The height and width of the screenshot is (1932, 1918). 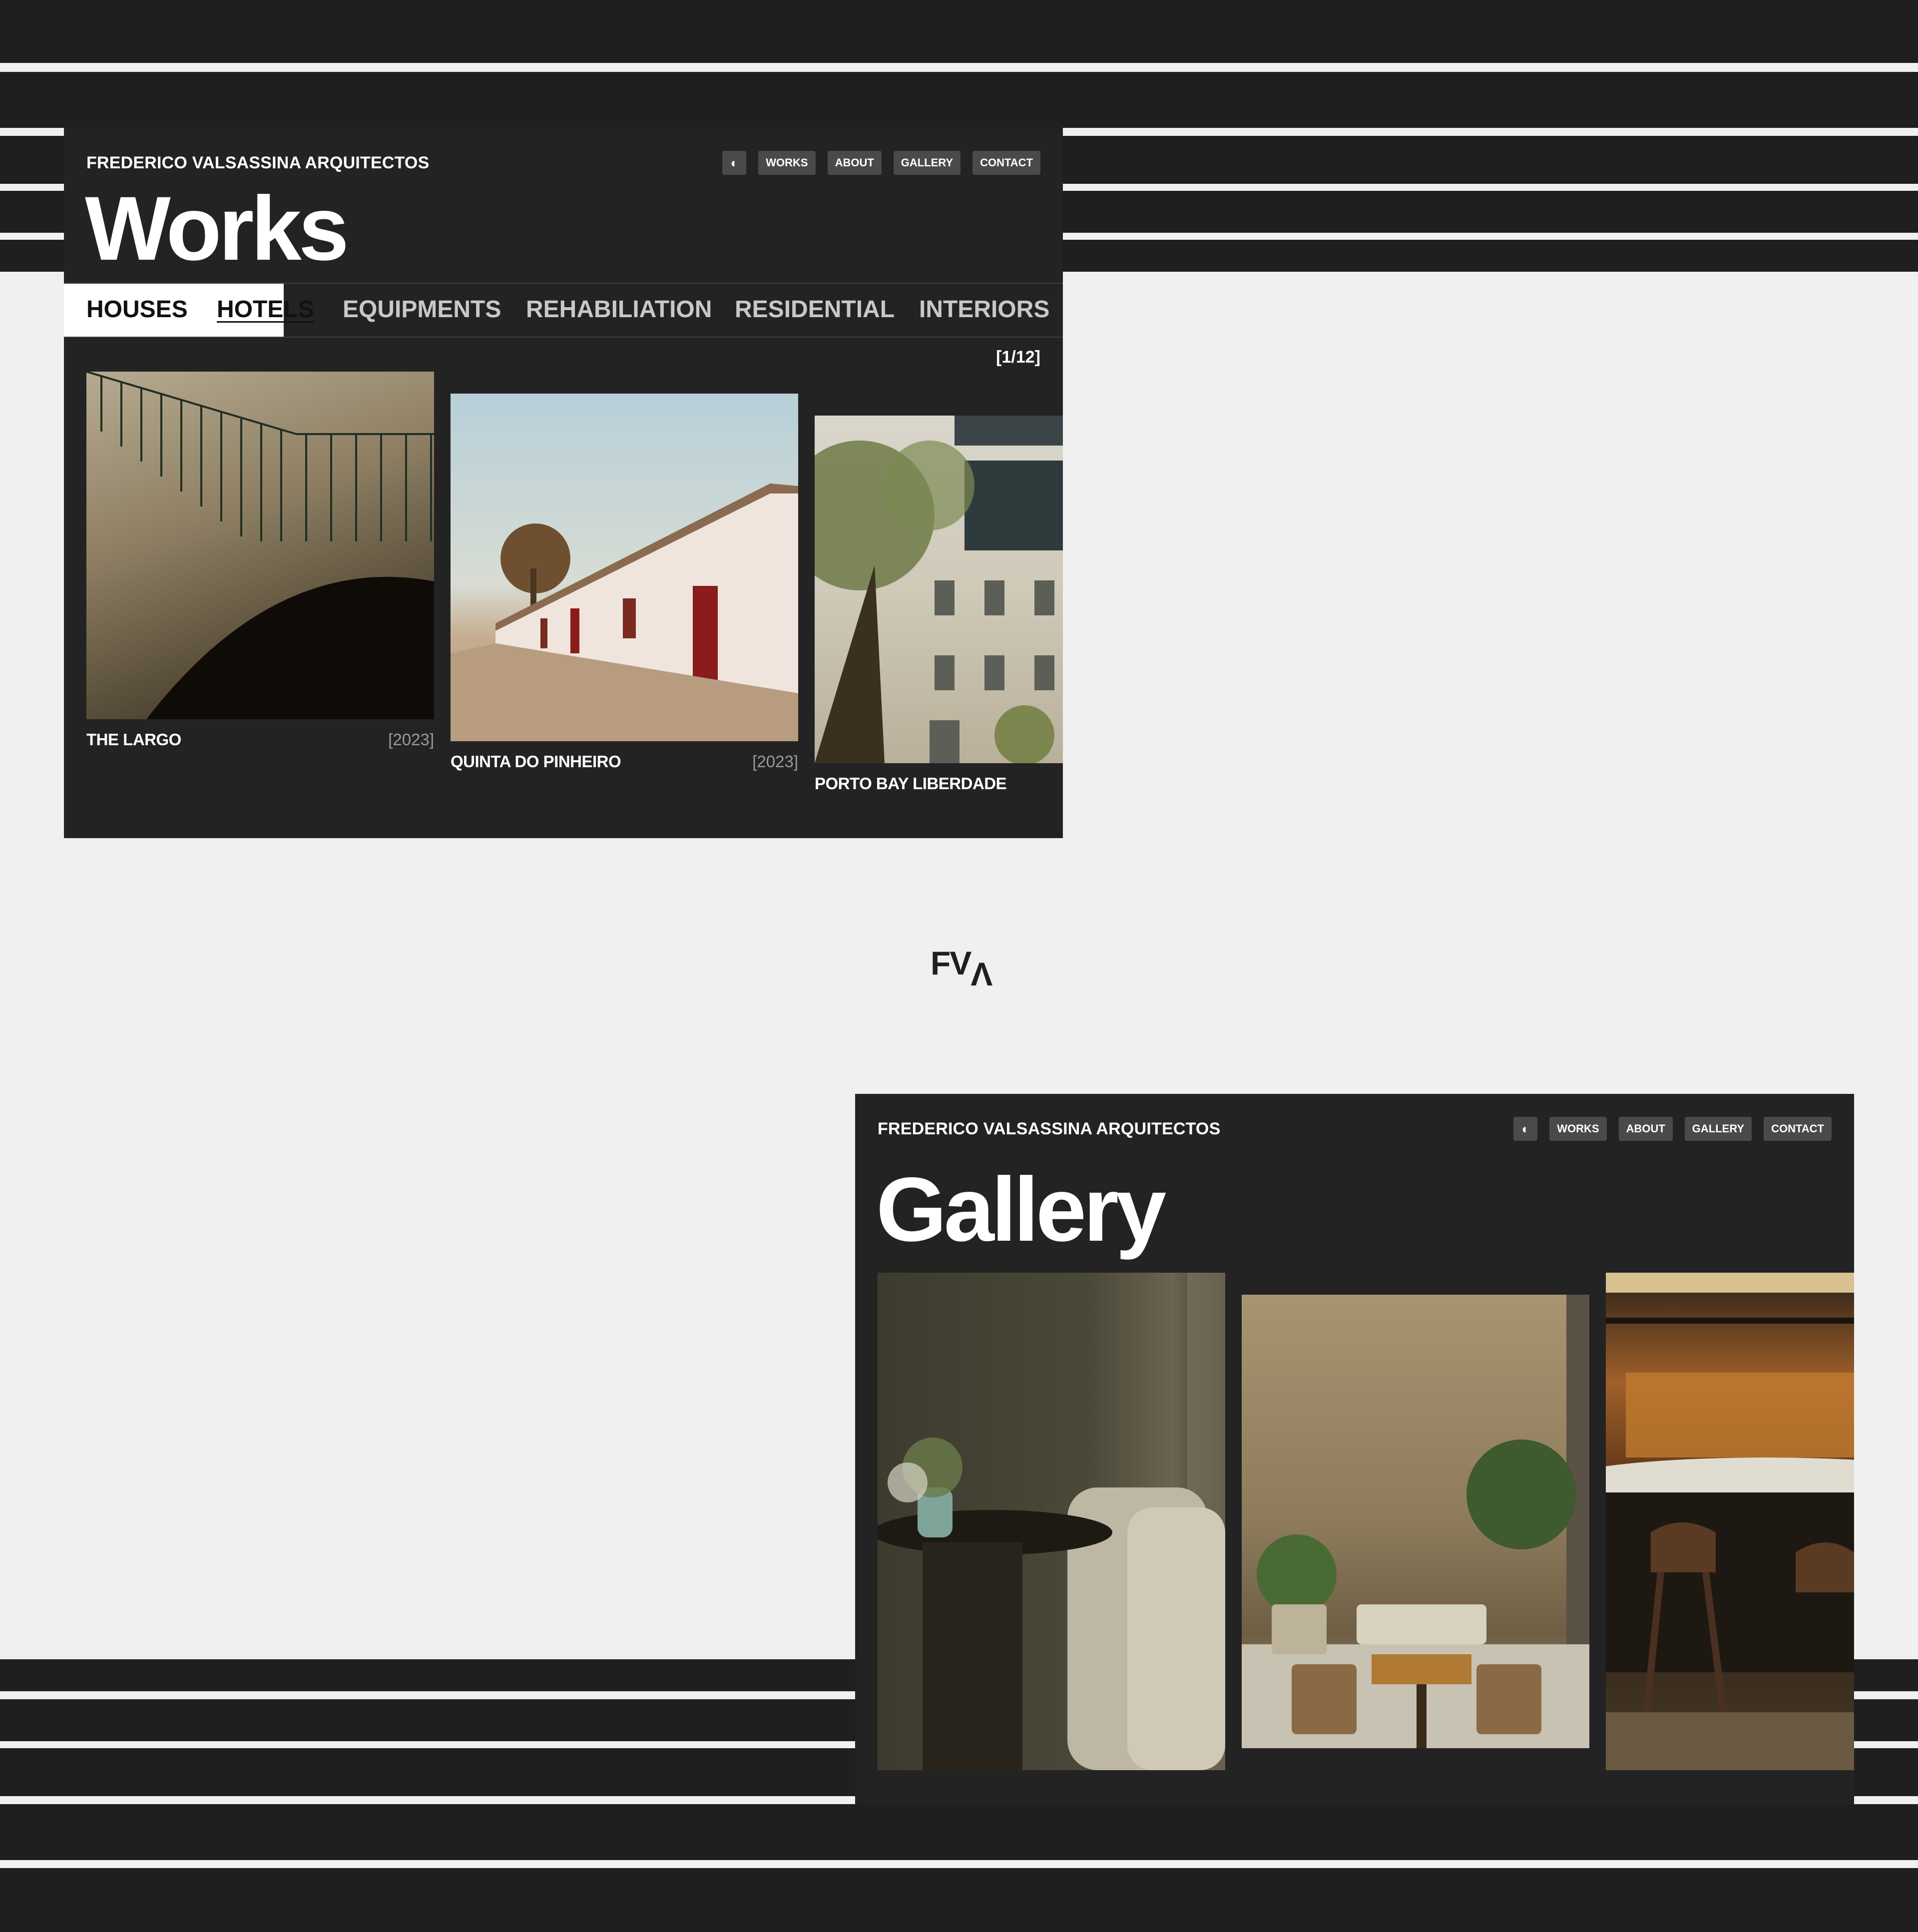 I want to click on house-graphic, so click(x=624, y=612).